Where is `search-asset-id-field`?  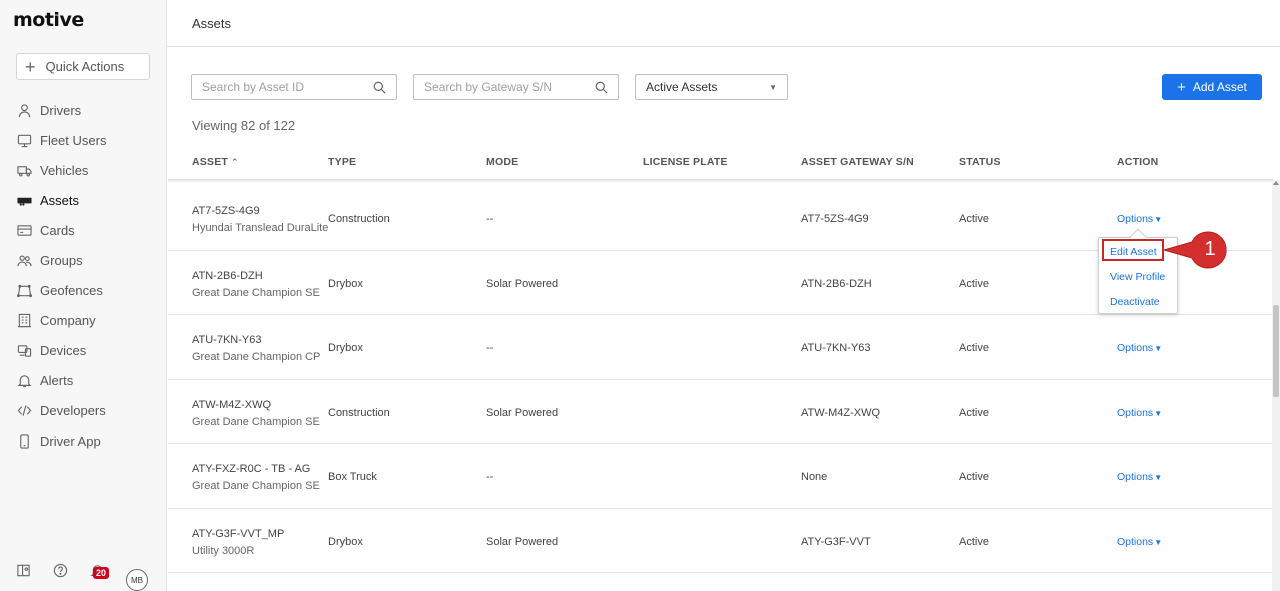 search-asset-id-field is located at coordinates (294, 87).